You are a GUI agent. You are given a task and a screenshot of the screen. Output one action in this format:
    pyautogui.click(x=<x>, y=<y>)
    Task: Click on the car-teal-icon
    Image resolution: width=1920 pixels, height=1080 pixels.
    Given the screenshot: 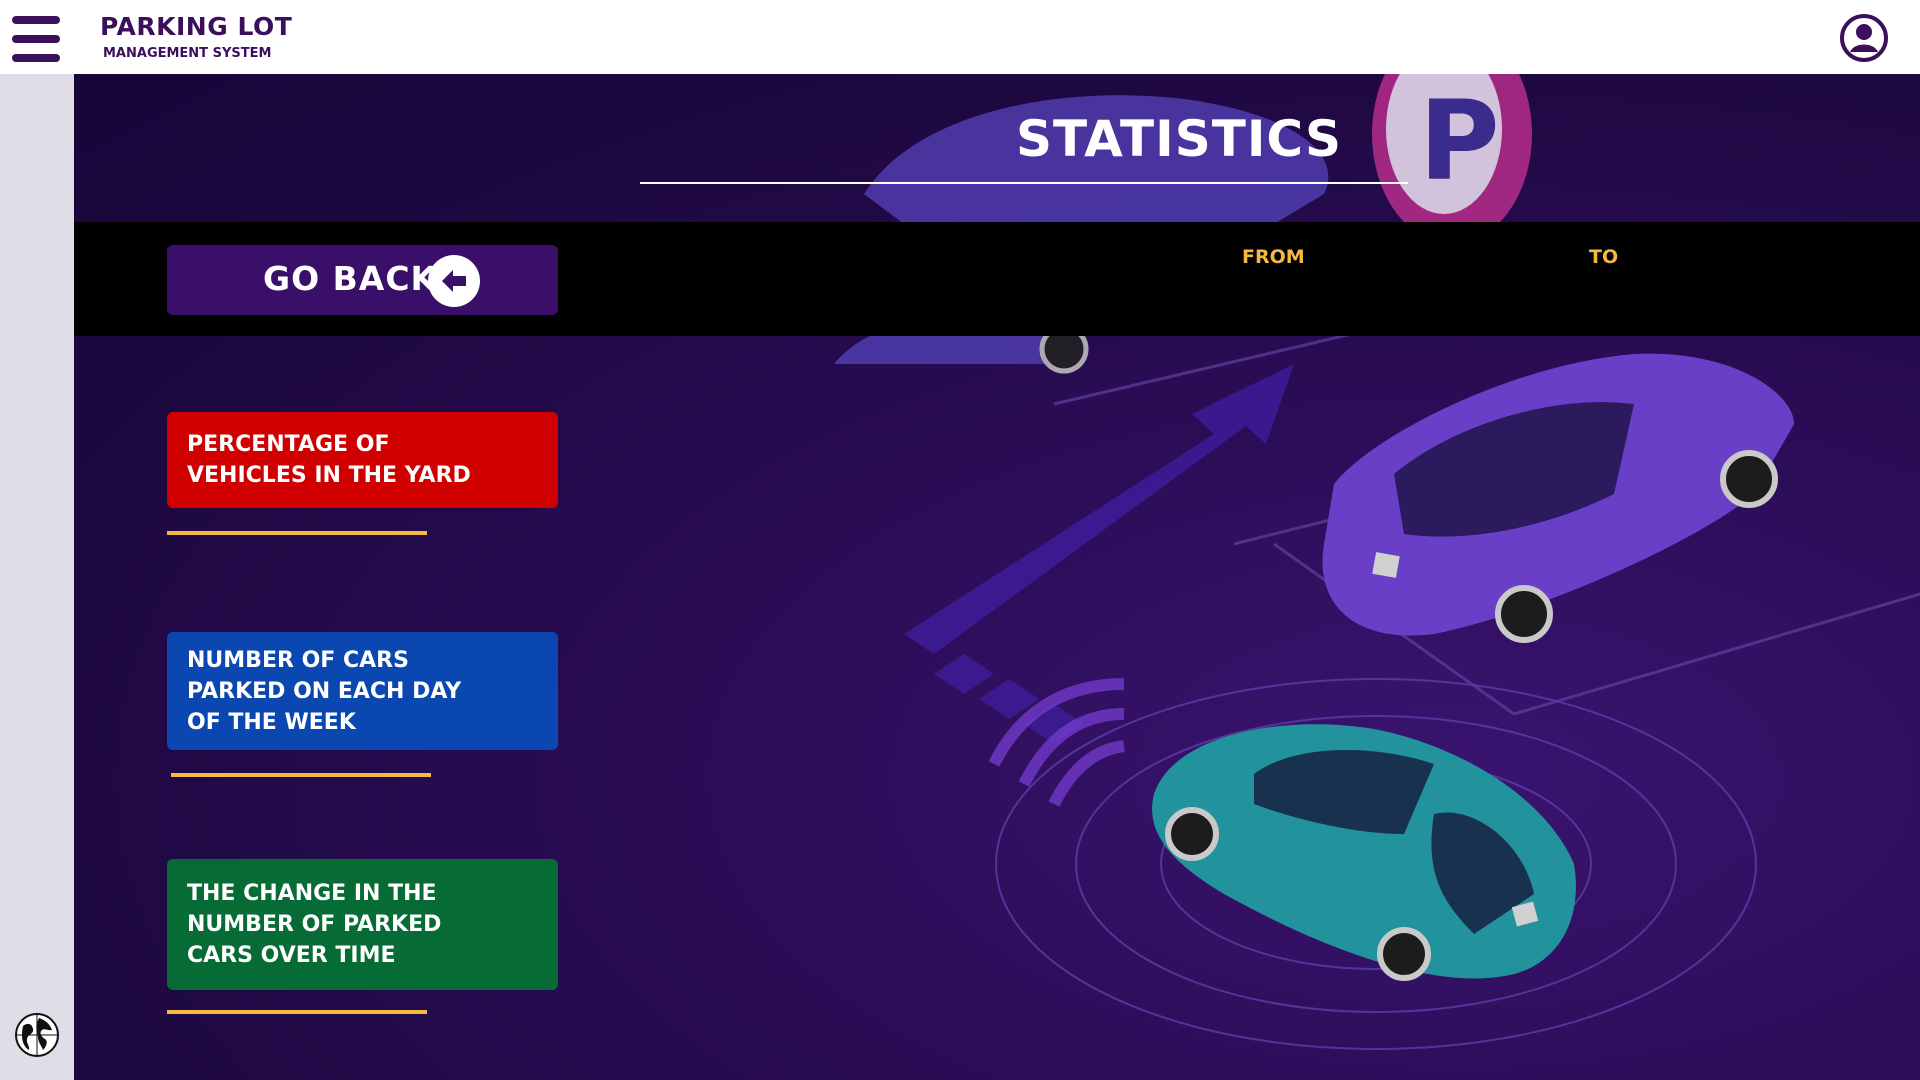 What is the action you would take?
    pyautogui.click(x=1364, y=852)
    